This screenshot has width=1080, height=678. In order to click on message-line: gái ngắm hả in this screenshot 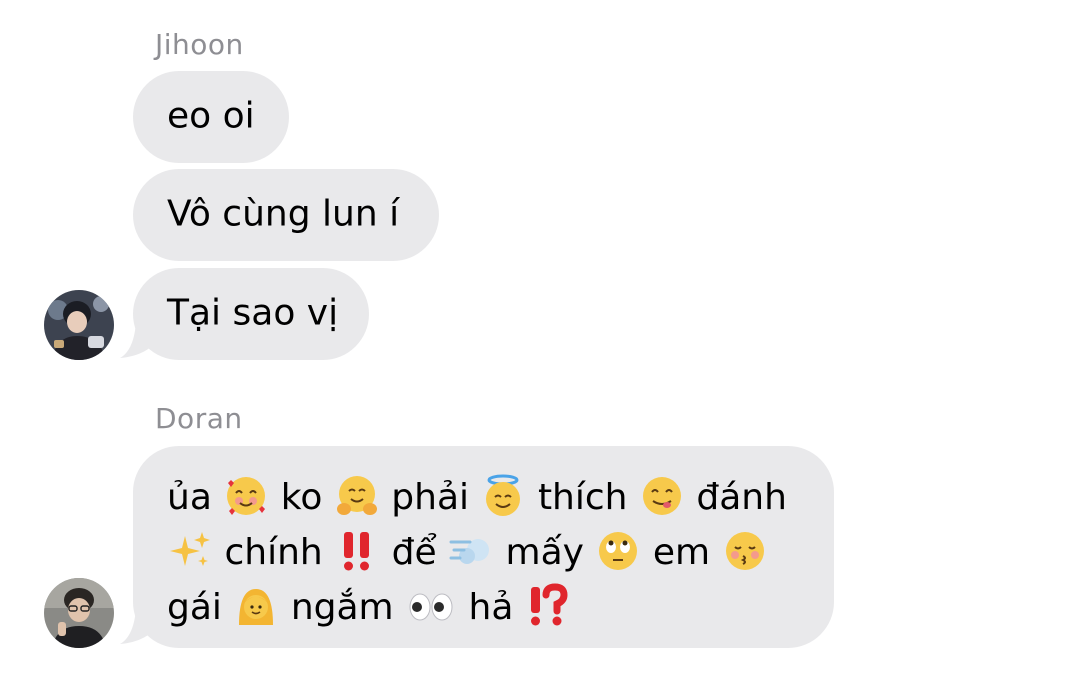, I will do `click(369, 606)`.